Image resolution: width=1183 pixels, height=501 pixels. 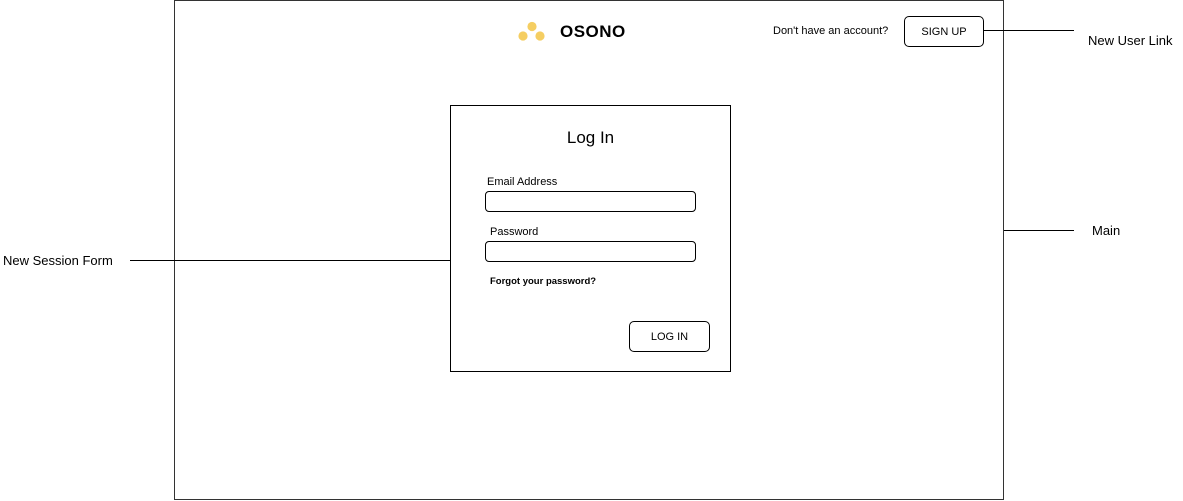 I want to click on email-field, so click(x=590, y=201).